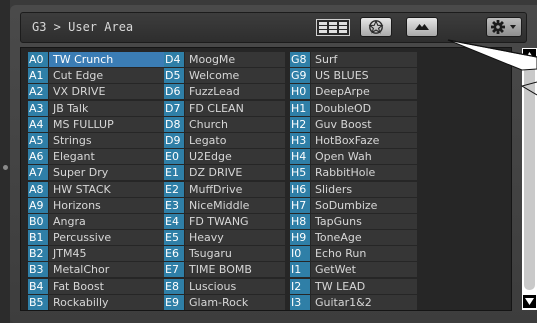  What do you see at coordinates (235, 238) in the screenshot?
I see `patch-name: Heavy` at bounding box center [235, 238].